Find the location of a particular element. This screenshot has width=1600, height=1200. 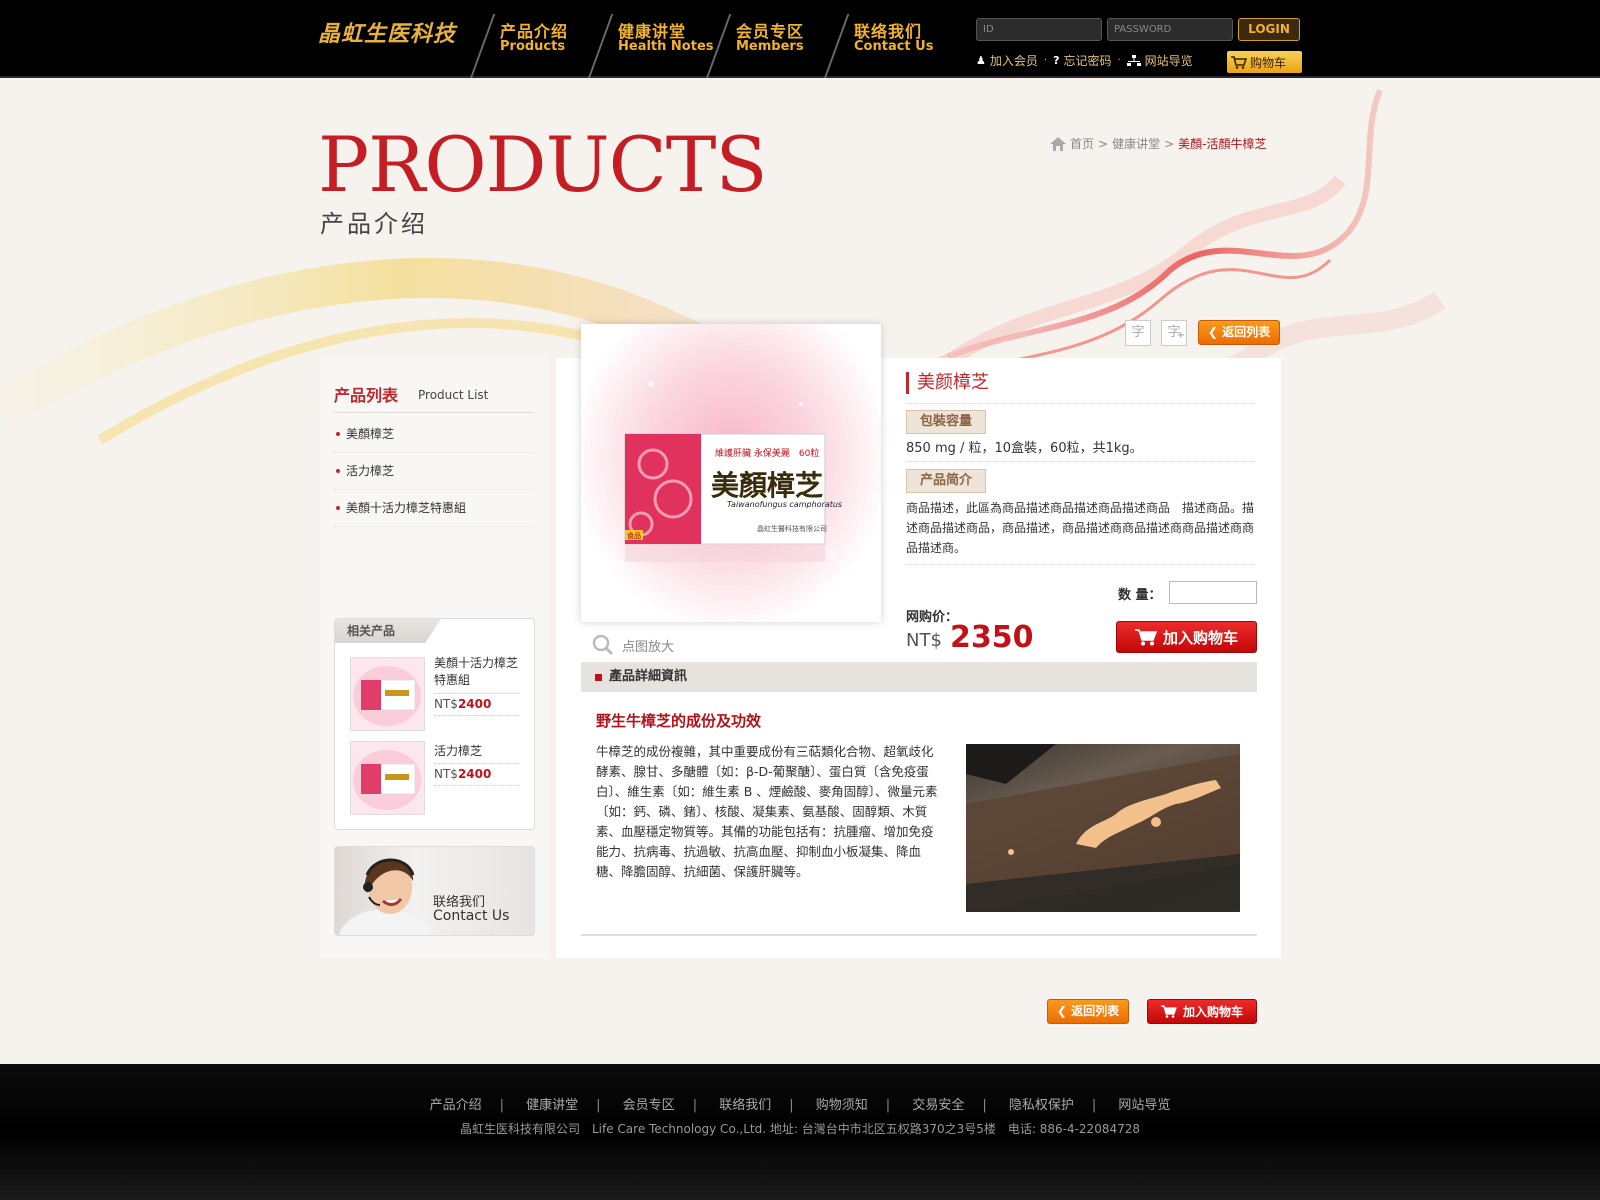

spec-tag: 包裝容量 is located at coordinates (946, 422).